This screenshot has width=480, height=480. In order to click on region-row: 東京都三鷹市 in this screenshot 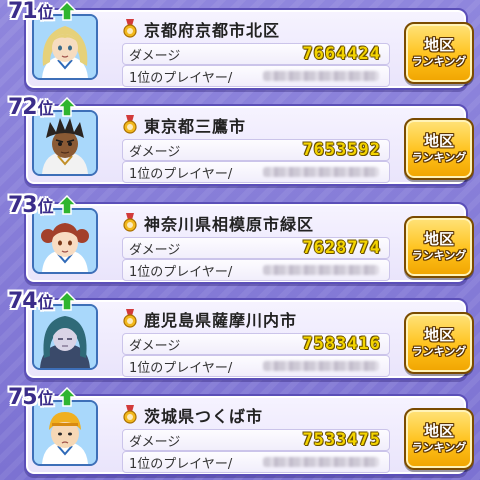, I will do `click(252, 125)`.